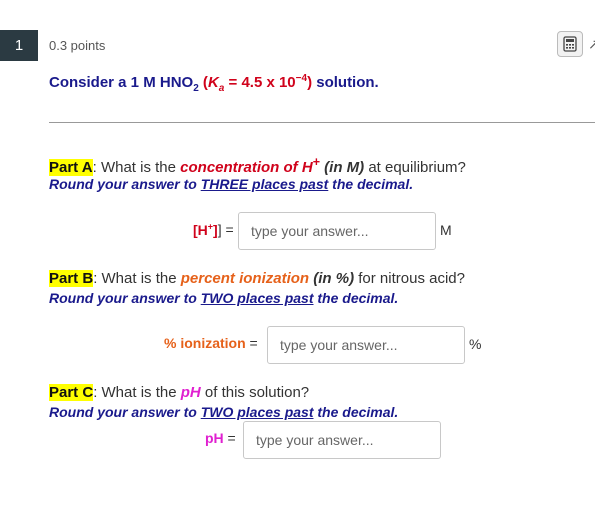 This screenshot has height=530, width=595. I want to click on ph-input, so click(342, 440).